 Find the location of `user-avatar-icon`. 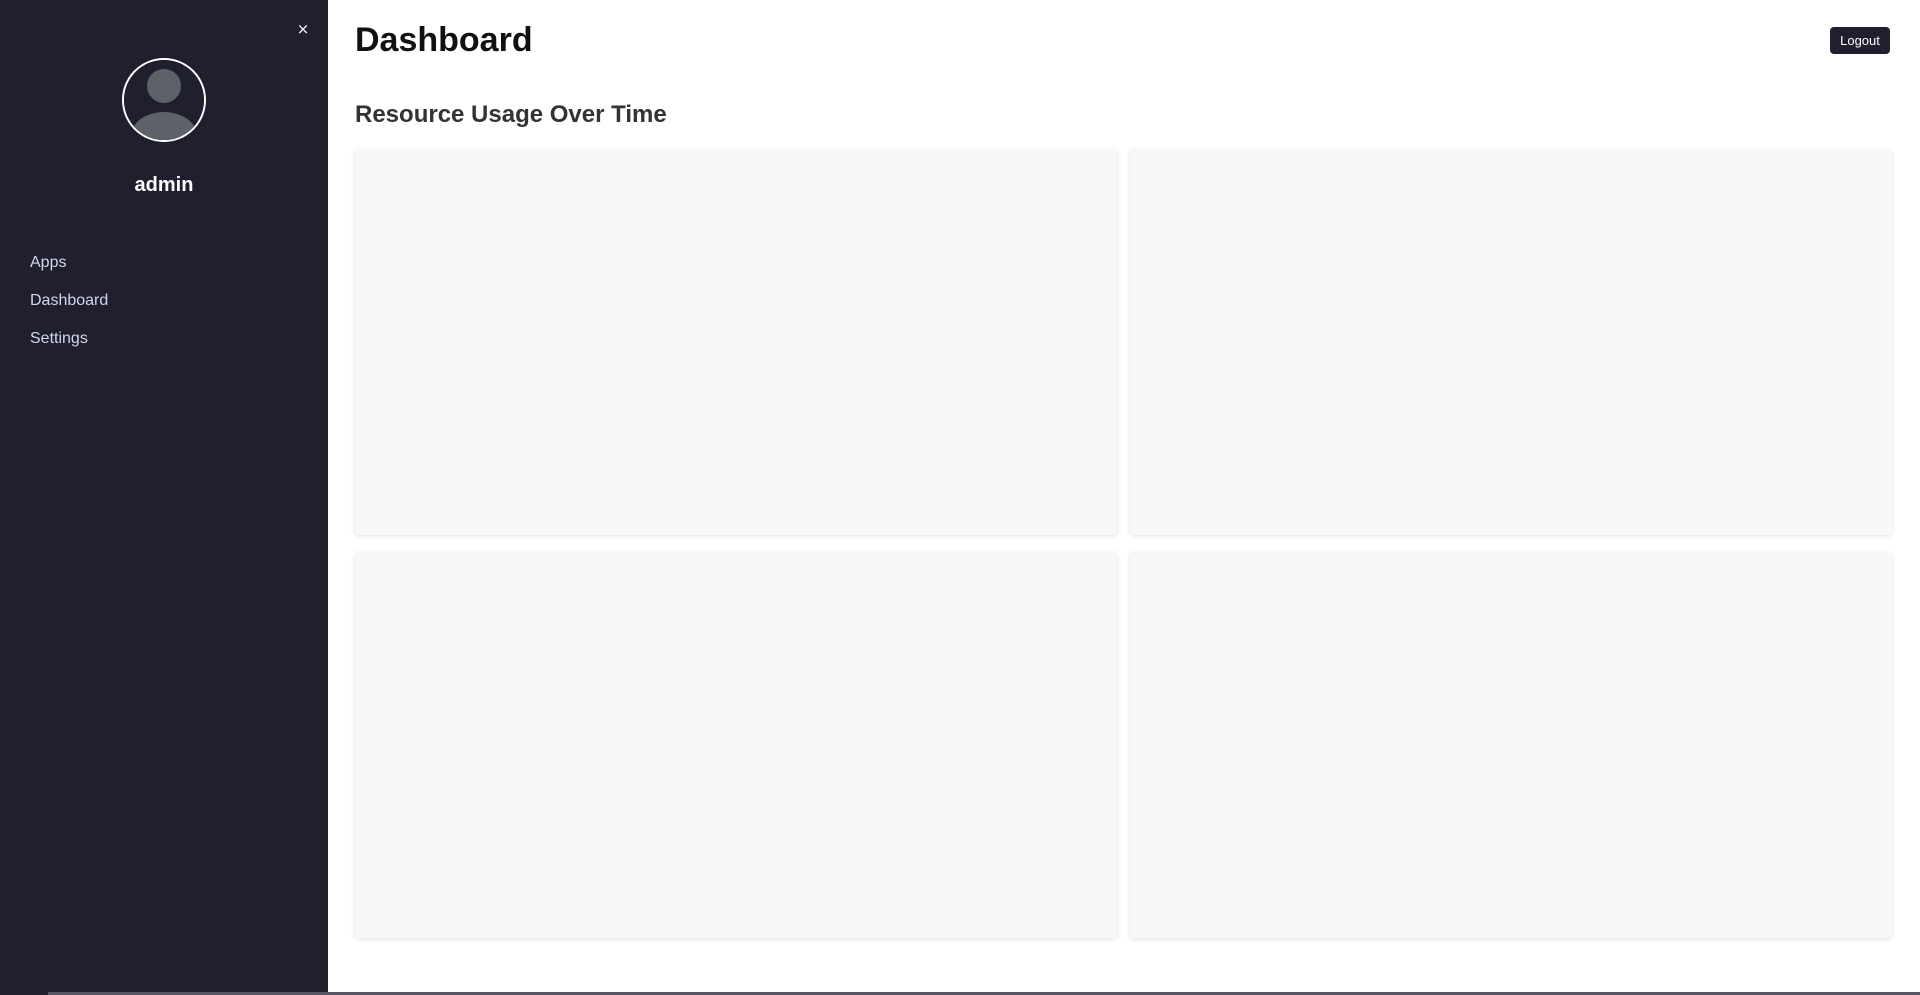

user-avatar-icon is located at coordinates (164, 100).